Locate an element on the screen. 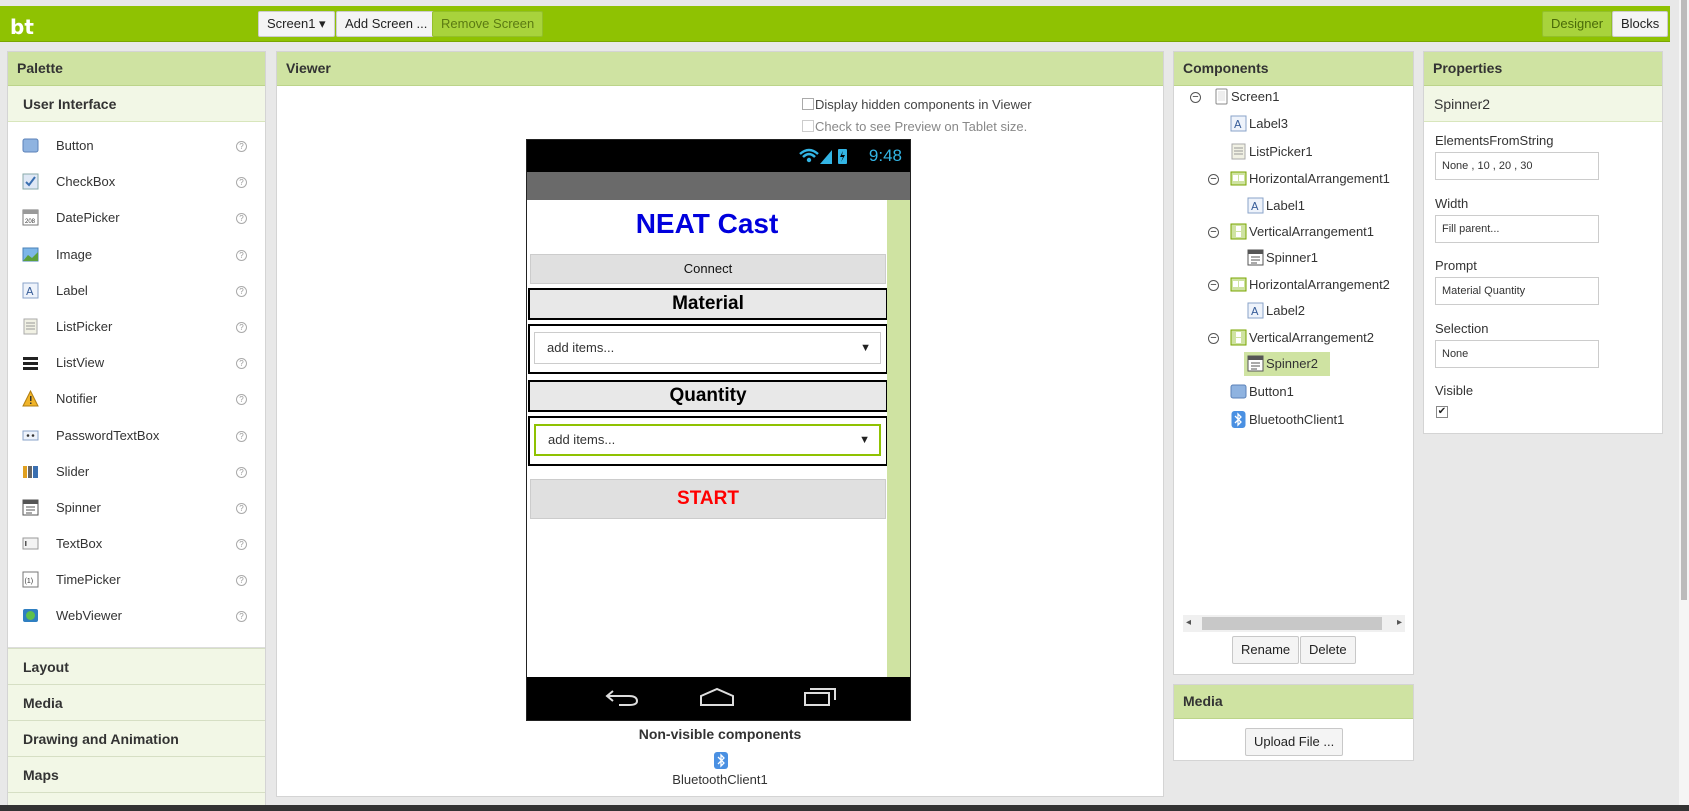 The height and width of the screenshot is (811, 1689). palette-item-slider: Slider? is located at coordinates (136, 472).